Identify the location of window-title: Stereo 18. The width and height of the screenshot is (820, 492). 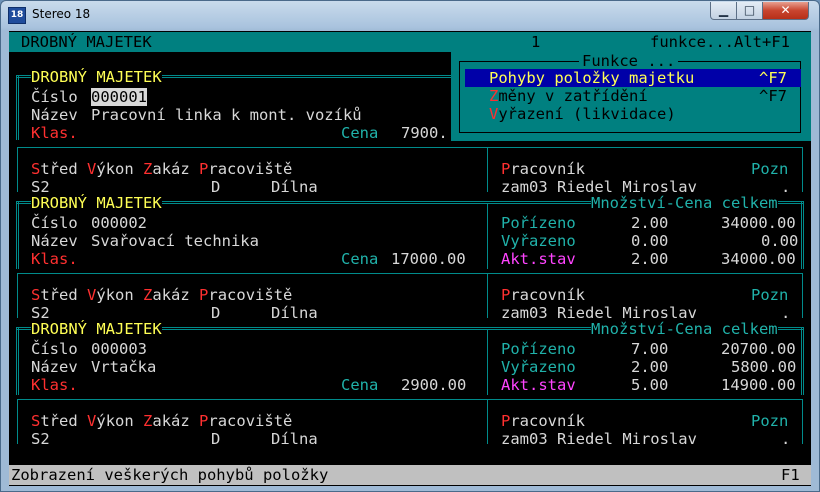
(61, 14).